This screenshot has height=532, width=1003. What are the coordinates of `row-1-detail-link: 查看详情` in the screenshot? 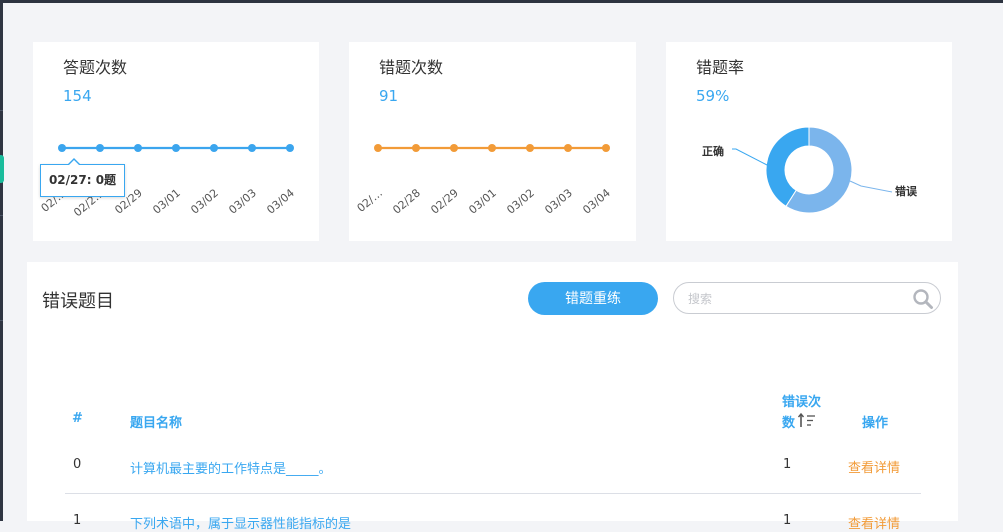 It's located at (874, 522).